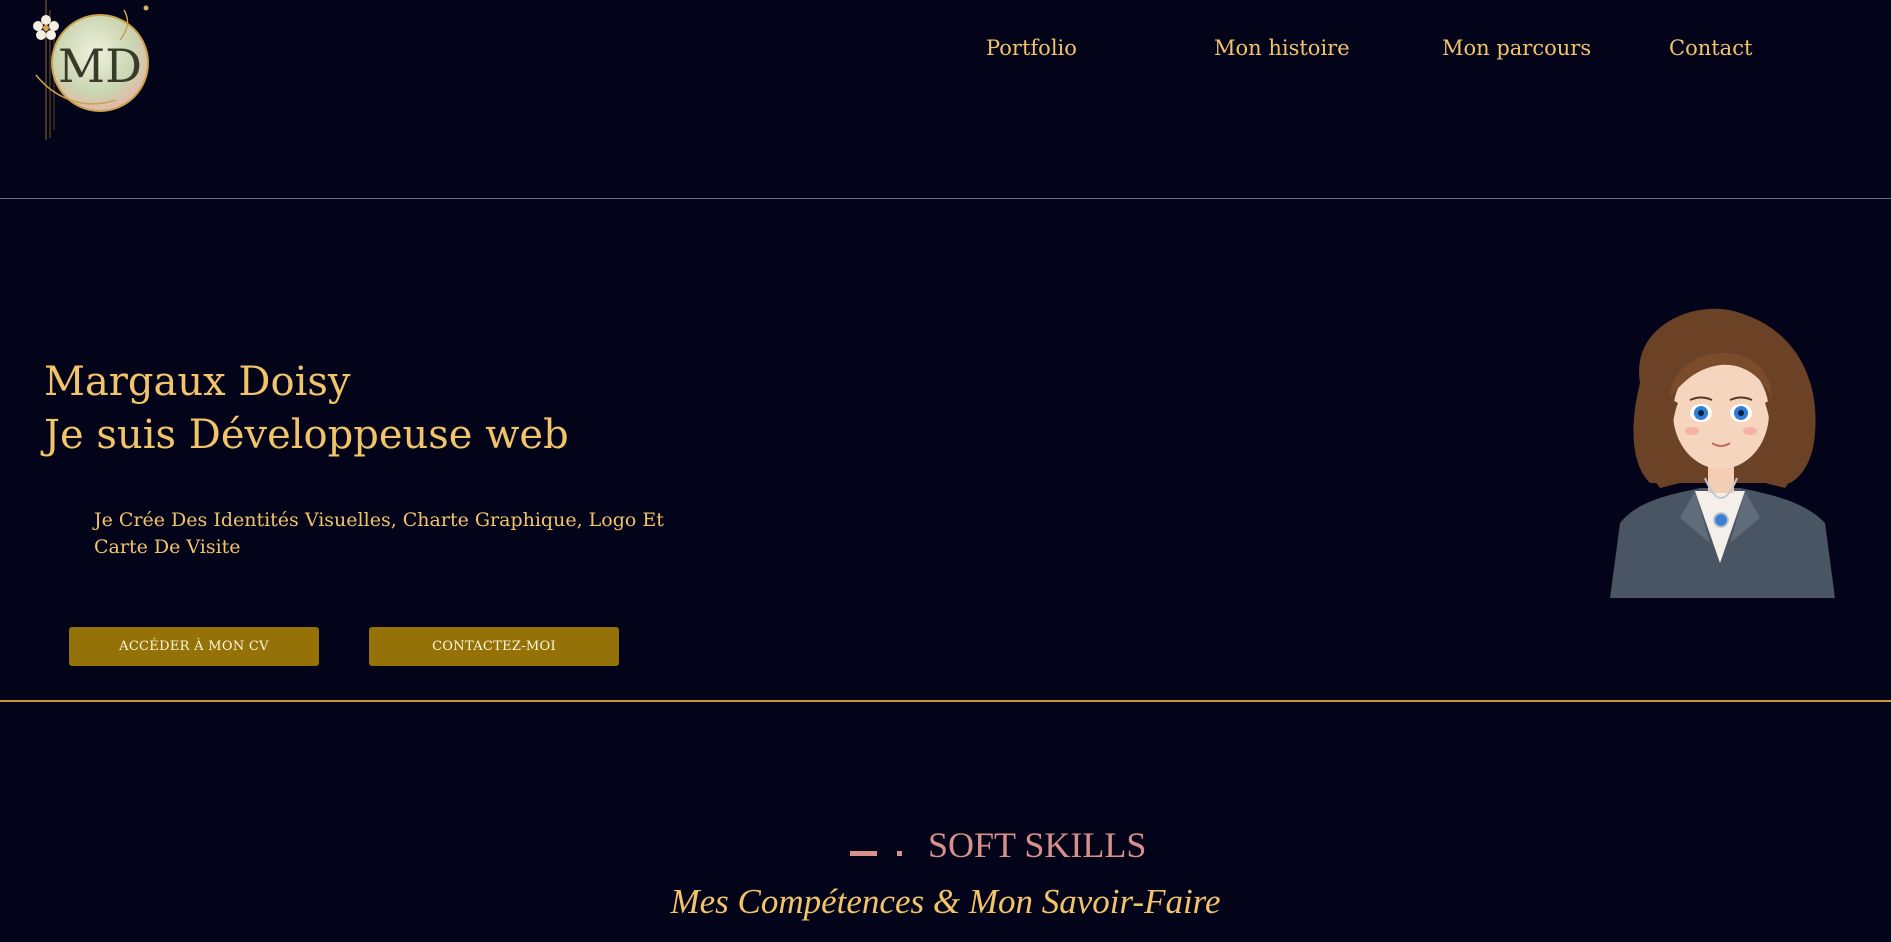 The width and height of the screenshot is (1891, 942). I want to click on hero-name: Margaux Doisy, so click(197, 382).